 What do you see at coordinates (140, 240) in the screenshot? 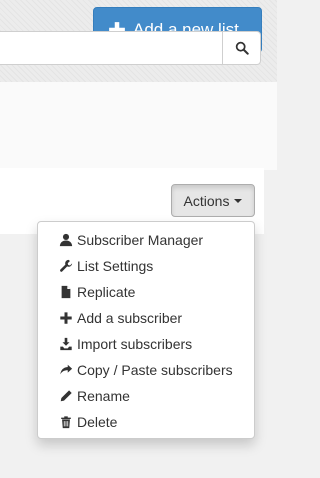
I see `menu-item-label: Subscriber Manager` at bounding box center [140, 240].